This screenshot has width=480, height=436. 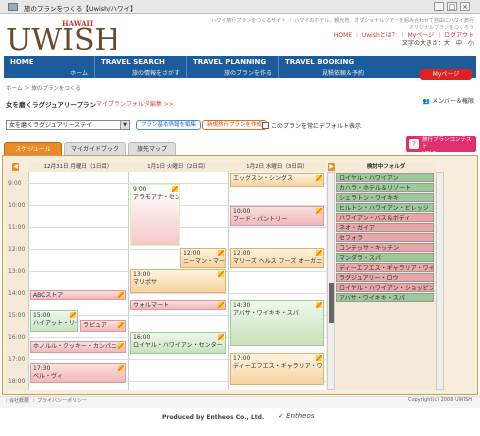 I want to click on folder-item: マンダラ・スパ, so click(x=385, y=257).